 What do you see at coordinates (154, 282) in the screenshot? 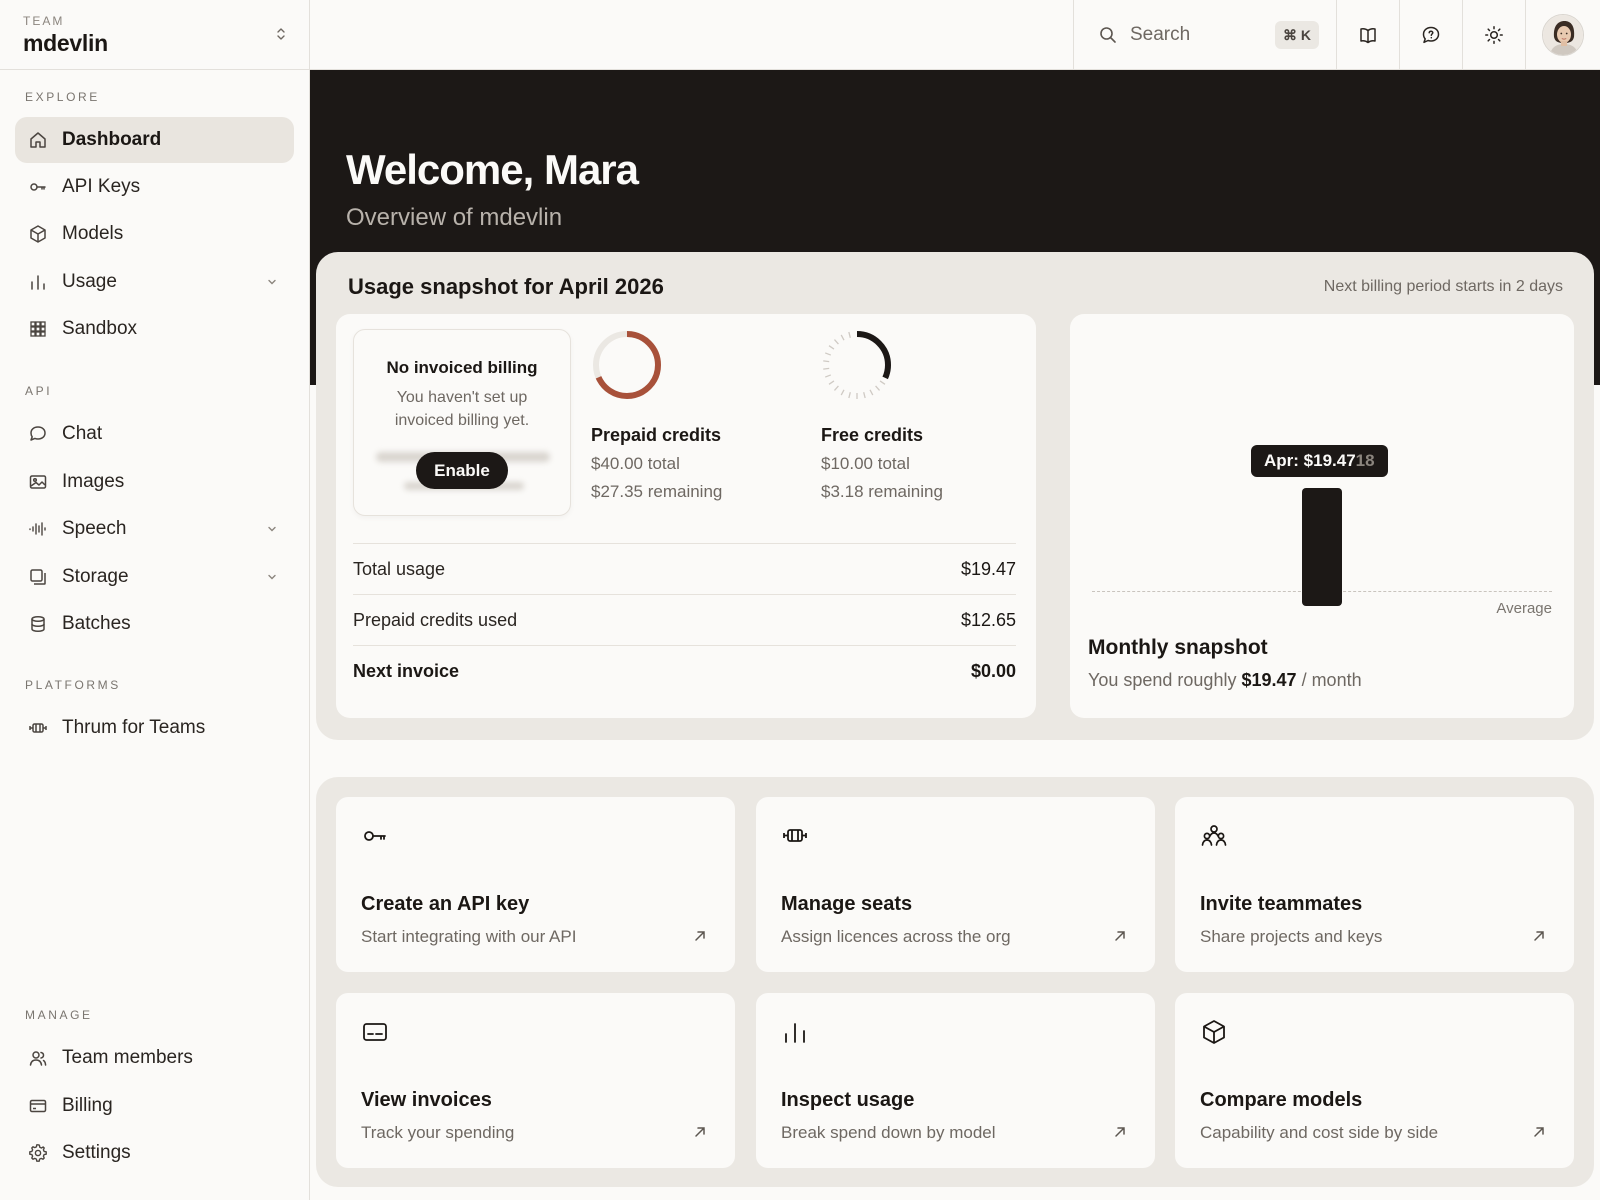
I see `sidebar-item-usage: Usage` at bounding box center [154, 282].